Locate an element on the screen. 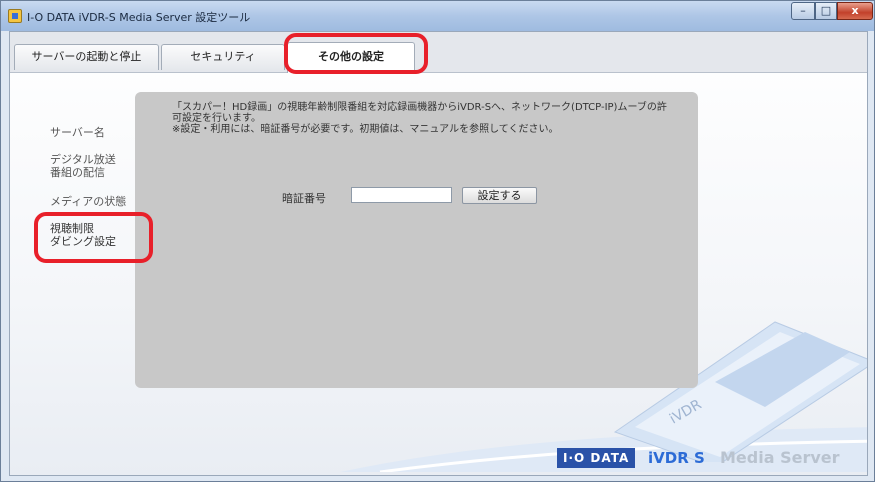 The height and width of the screenshot is (482, 875). maximize-button: □ is located at coordinates (826, 11).